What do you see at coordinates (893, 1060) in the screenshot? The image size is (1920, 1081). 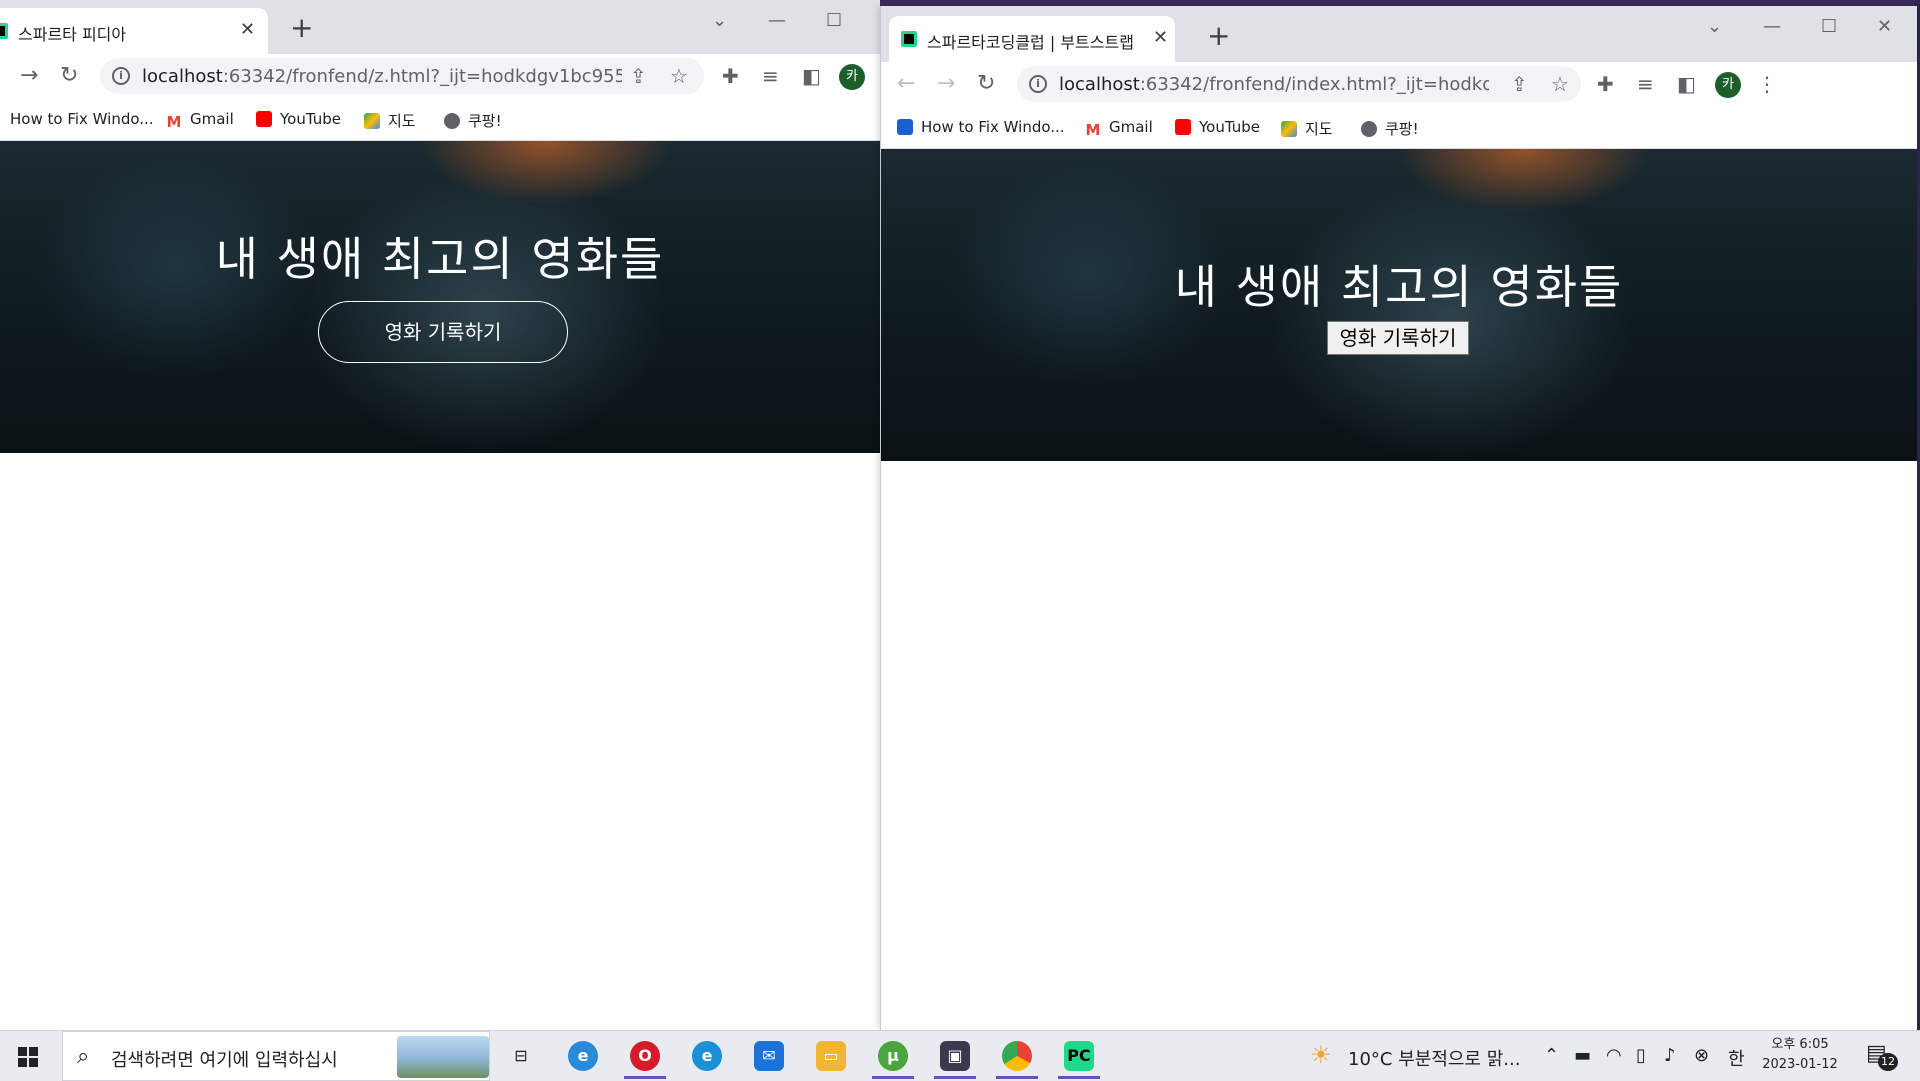 I see `utorrent-icon: μ` at bounding box center [893, 1060].